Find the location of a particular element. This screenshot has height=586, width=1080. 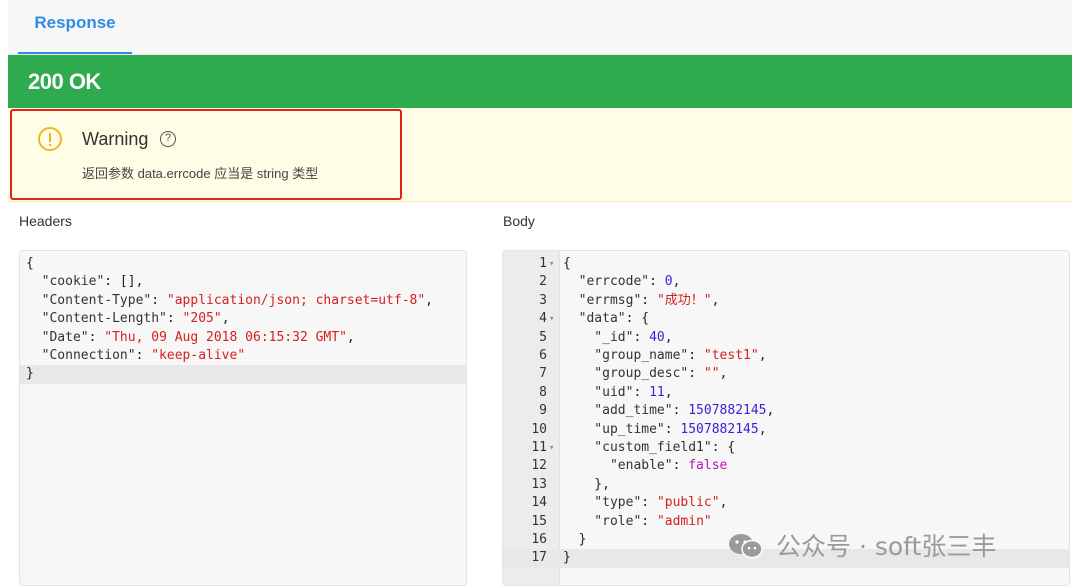

code-line: 9 "add_time": 1507882145, is located at coordinates (786, 411).